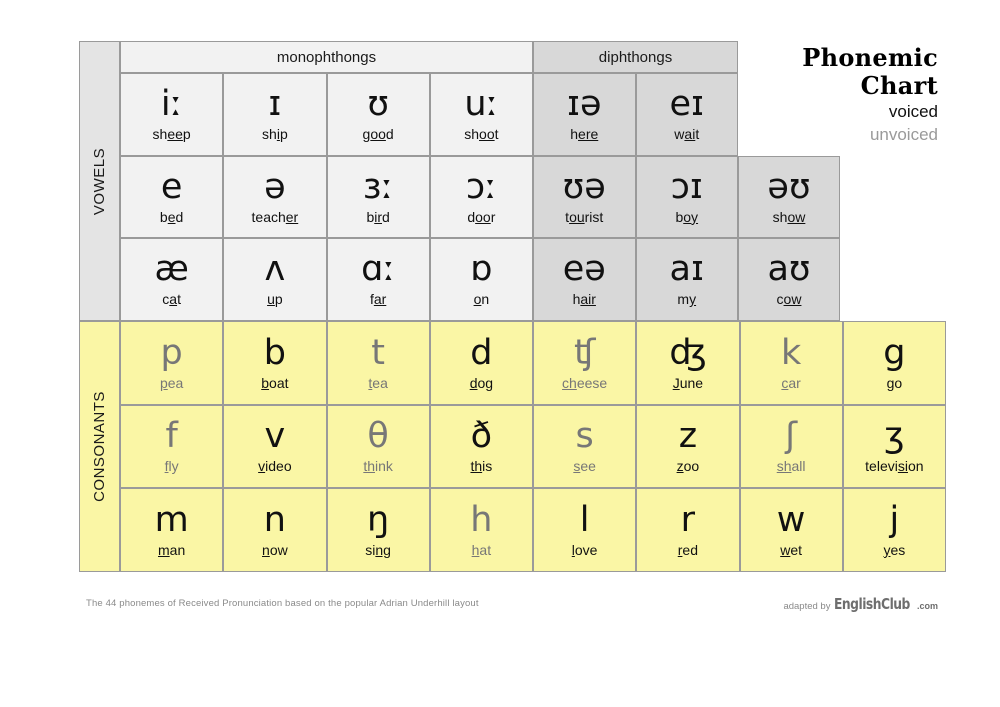  What do you see at coordinates (481, 114) in the screenshot?
I see `phoneme-cell: uː shoot` at bounding box center [481, 114].